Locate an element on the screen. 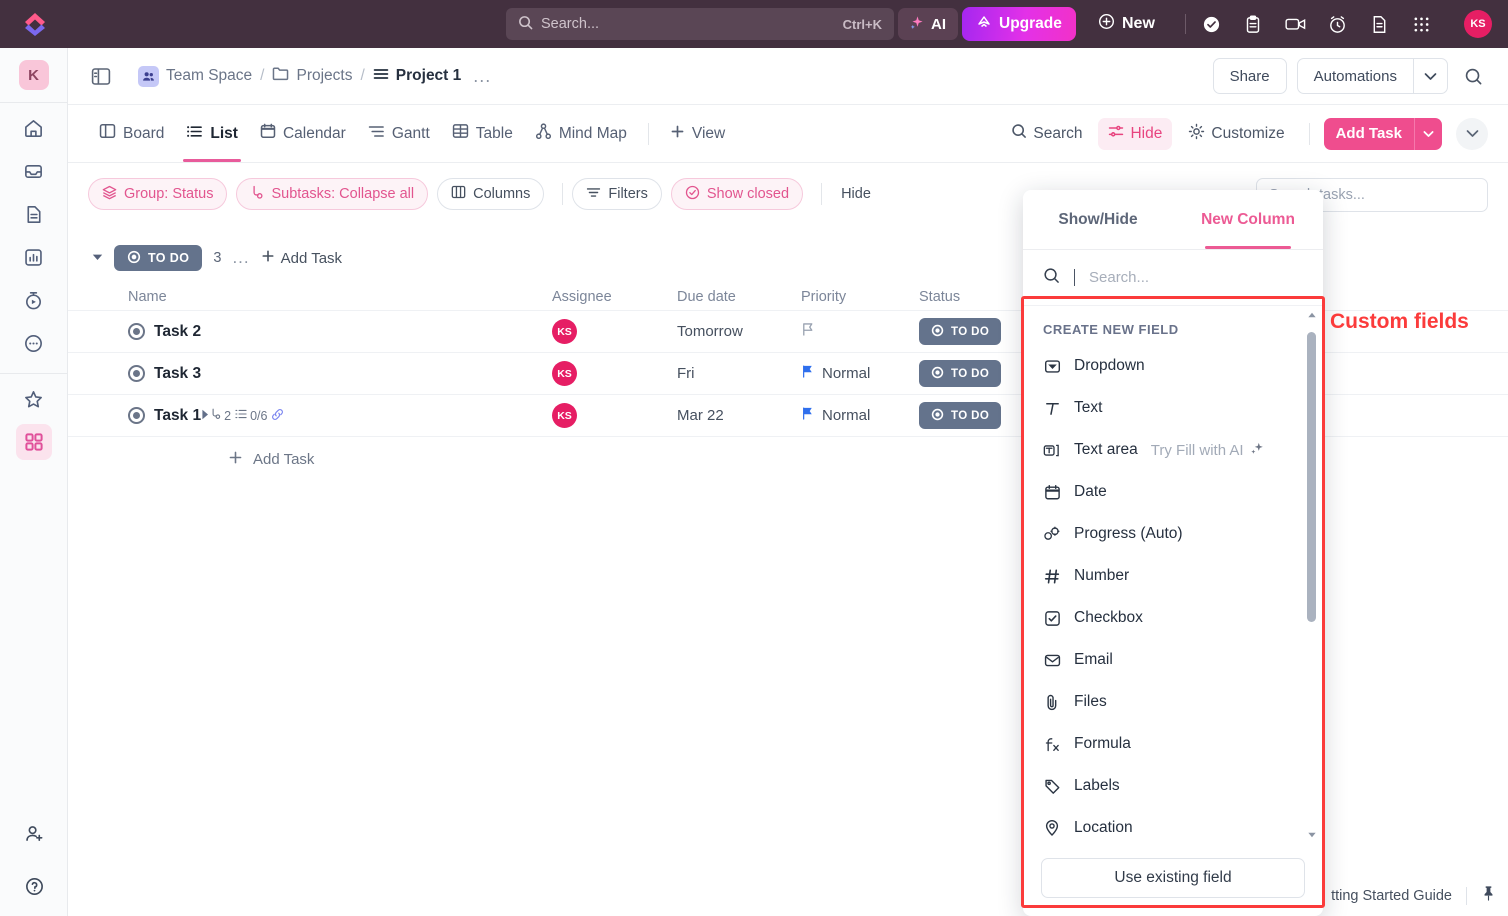 The image size is (1508, 916). share-button: Share is located at coordinates (1249, 76).